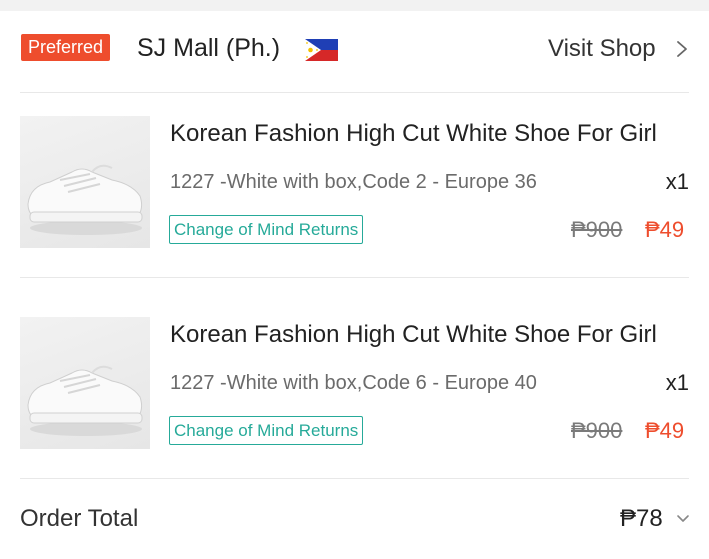 This screenshot has height=559, width=709. Describe the element at coordinates (683, 519) in the screenshot. I see `chevron-down-icon` at that location.